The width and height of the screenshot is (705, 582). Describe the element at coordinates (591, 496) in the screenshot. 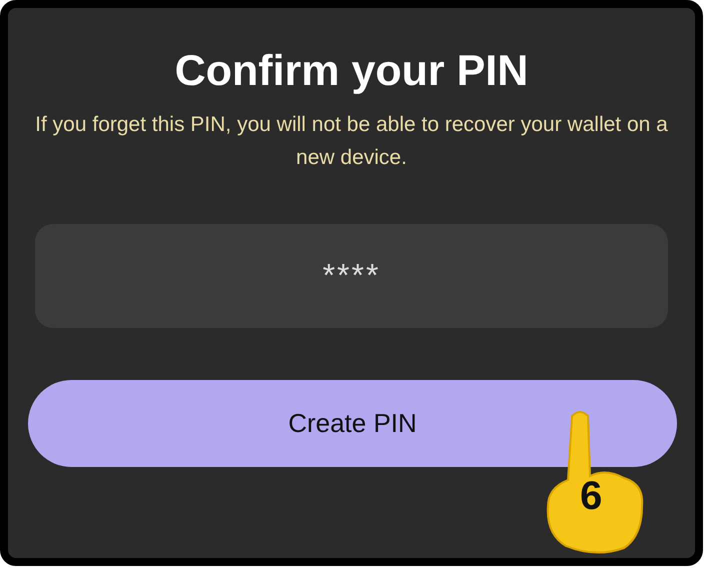

I see `step-number: 6` at that location.